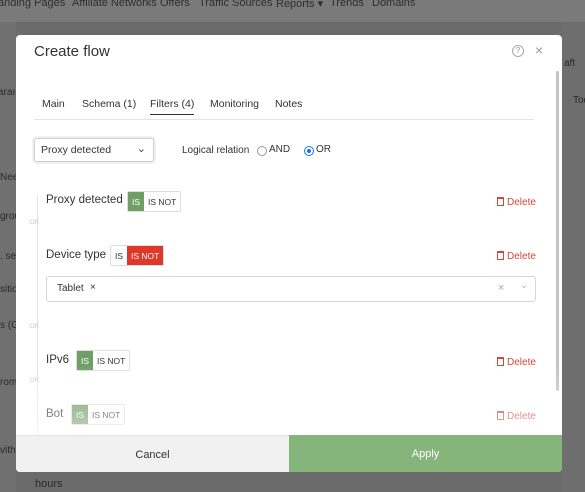 This screenshot has width=585, height=492. What do you see at coordinates (109, 104) in the screenshot?
I see `tab-schema: Schema (1)` at bounding box center [109, 104].